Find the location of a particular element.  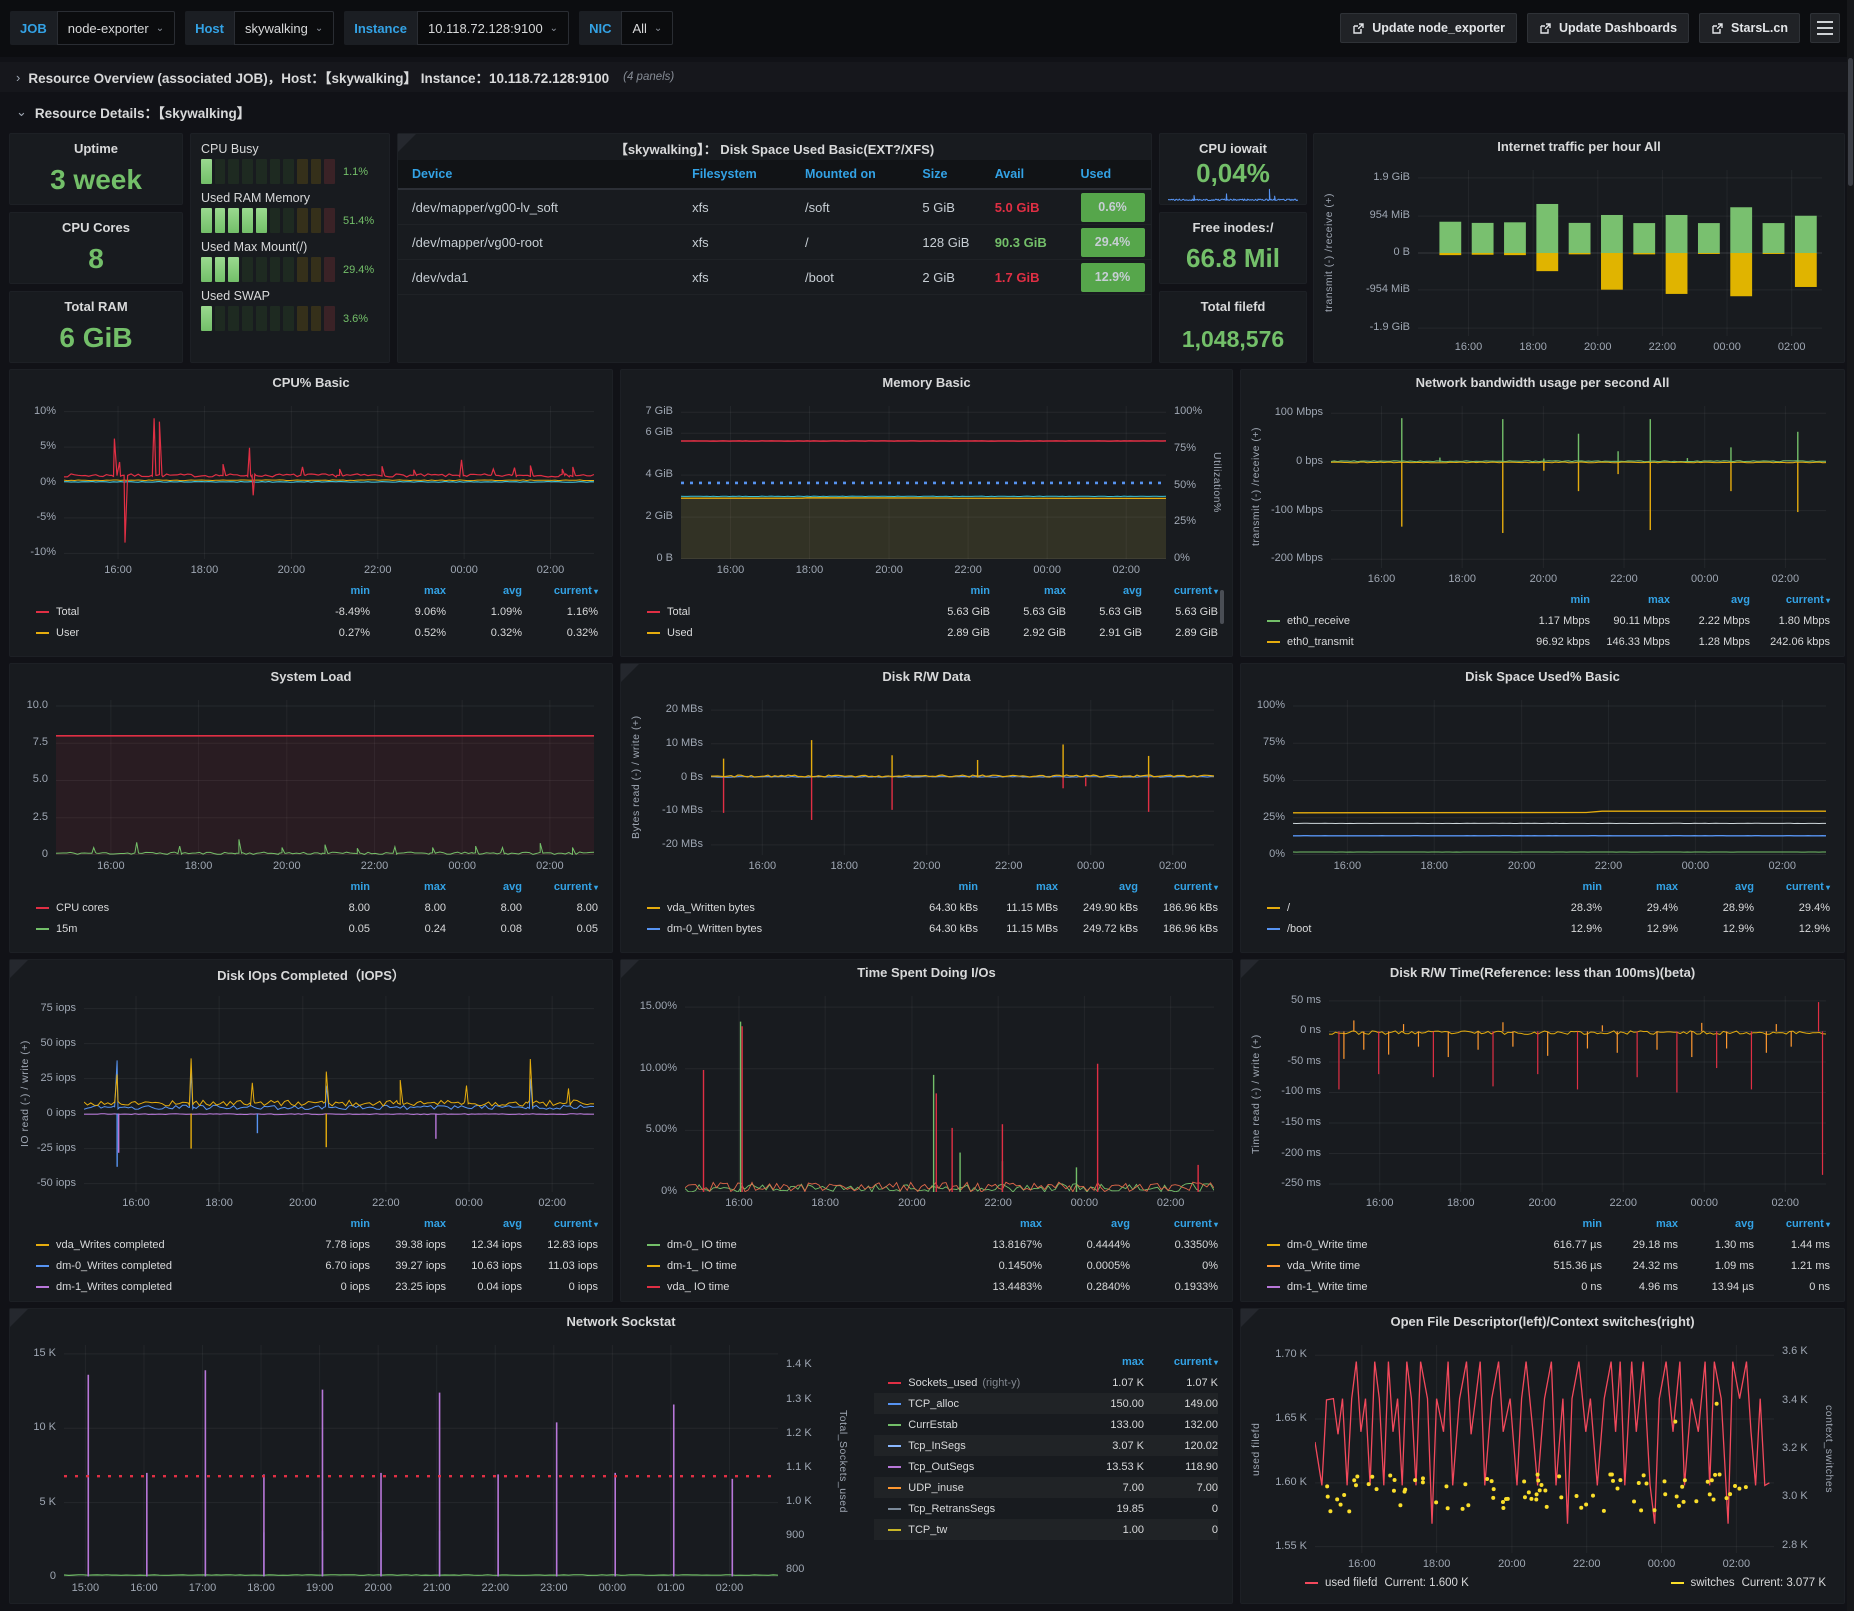

legend-row: 15m 0.05 0.24 0.08 0.05 is located at coordinates (310, 928).